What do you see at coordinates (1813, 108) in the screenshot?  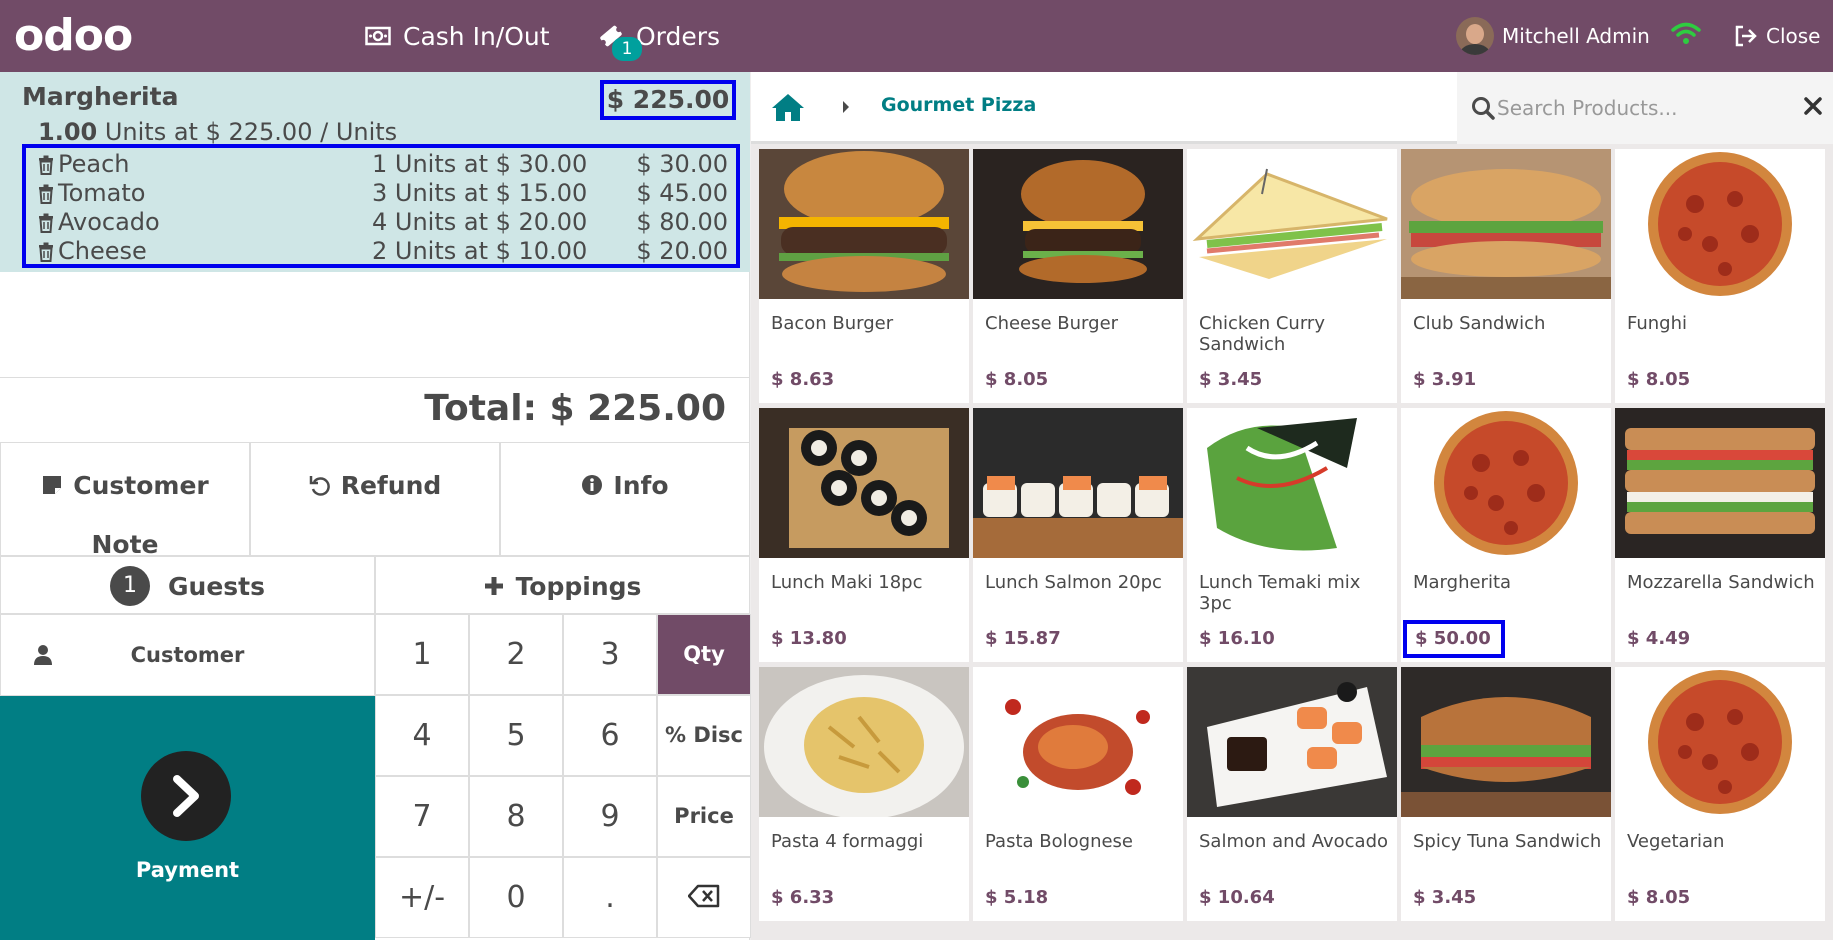 I see `close-icon` at bounding box center [1813, 108].